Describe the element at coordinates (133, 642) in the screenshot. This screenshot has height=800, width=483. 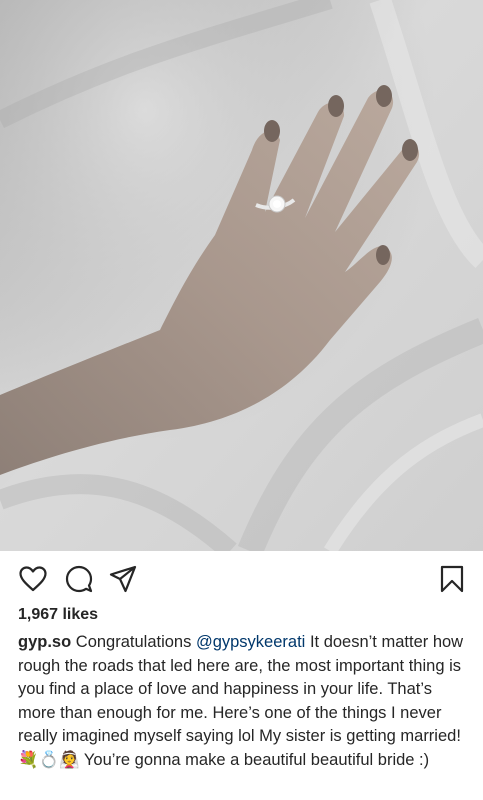
I see `caption-prefix: Congratulations` at that location.